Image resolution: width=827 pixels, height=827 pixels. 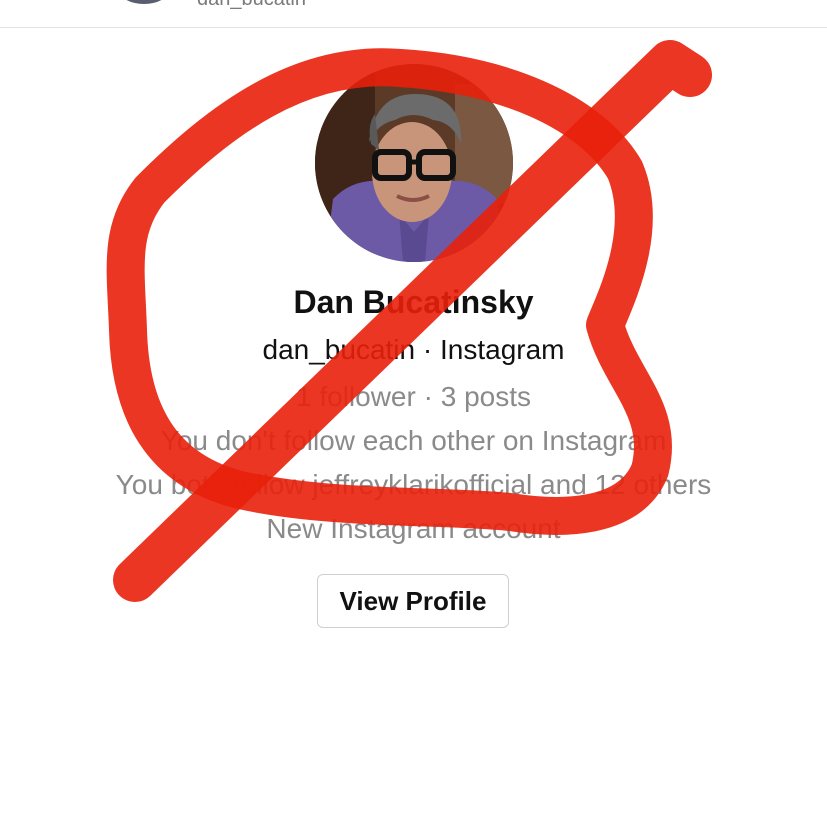 What do you see at coordinates (339, 349) in the screenshot?
I see `profile-handle: dan_bucatin` at bounding box center [339, 349].